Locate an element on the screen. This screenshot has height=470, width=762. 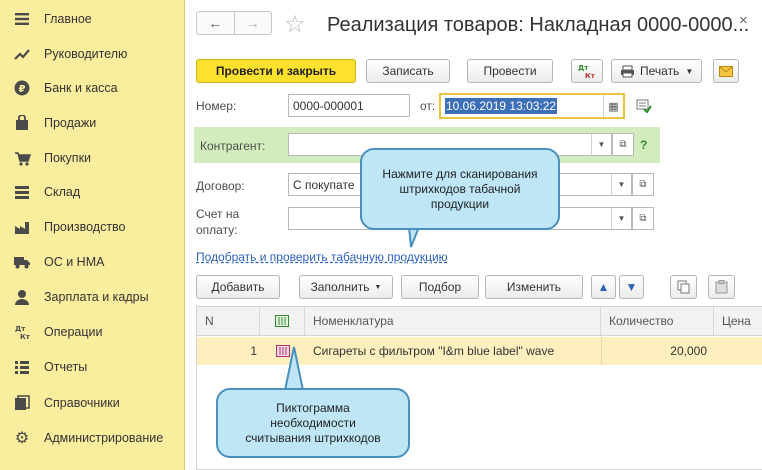
person-icon is located at coordinates (22, 297).